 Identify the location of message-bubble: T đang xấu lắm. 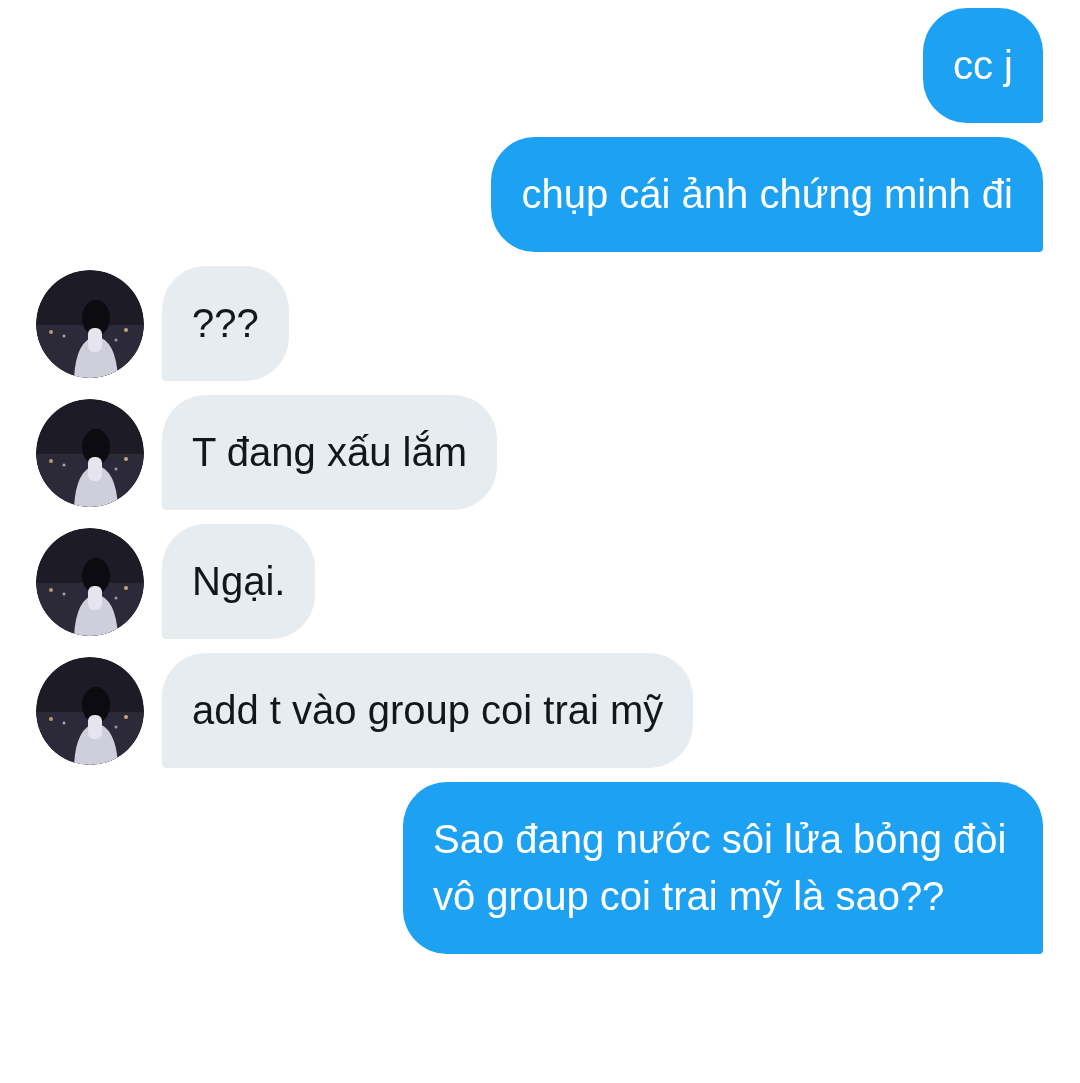
(329, 452).